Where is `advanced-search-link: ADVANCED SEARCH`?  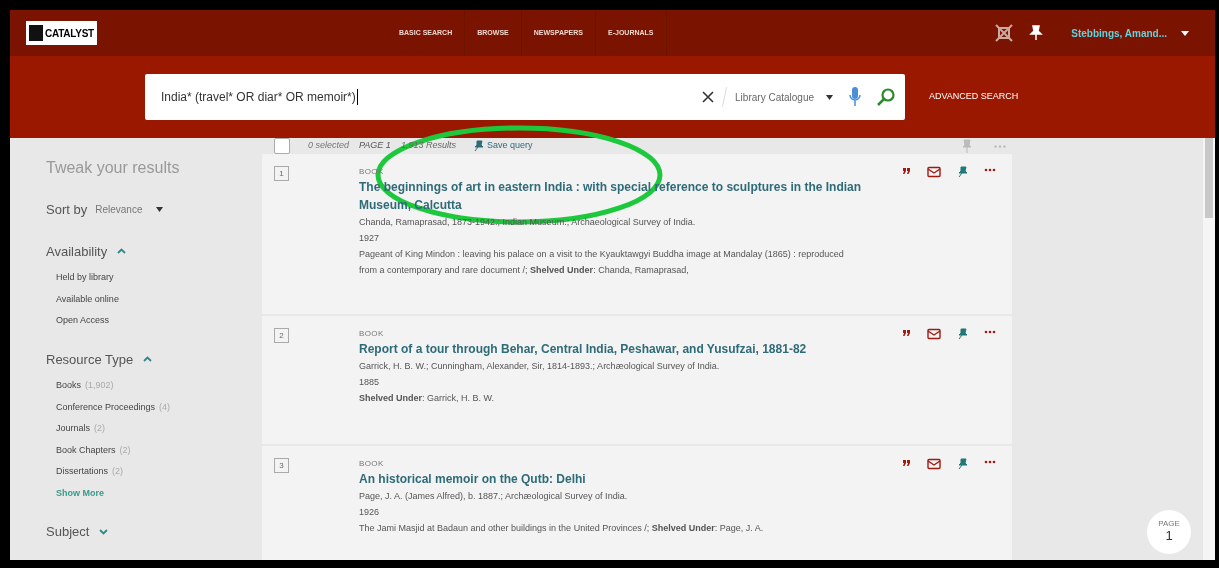
advanced-search-link: ADVANCED SEARCH is located at coordinates (974, 97).